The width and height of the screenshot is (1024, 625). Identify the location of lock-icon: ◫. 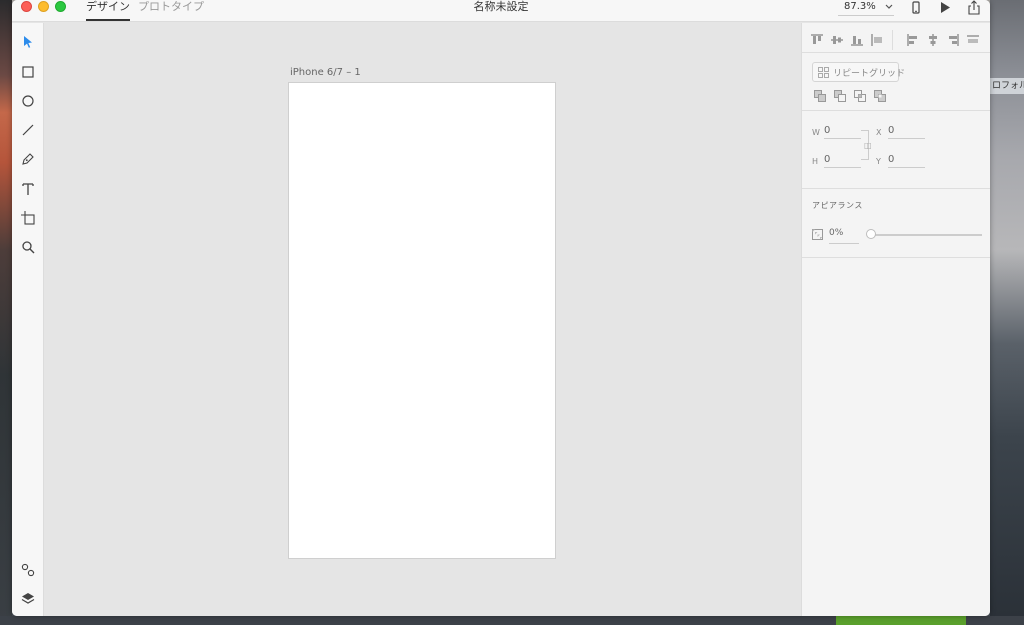
(868, 145).